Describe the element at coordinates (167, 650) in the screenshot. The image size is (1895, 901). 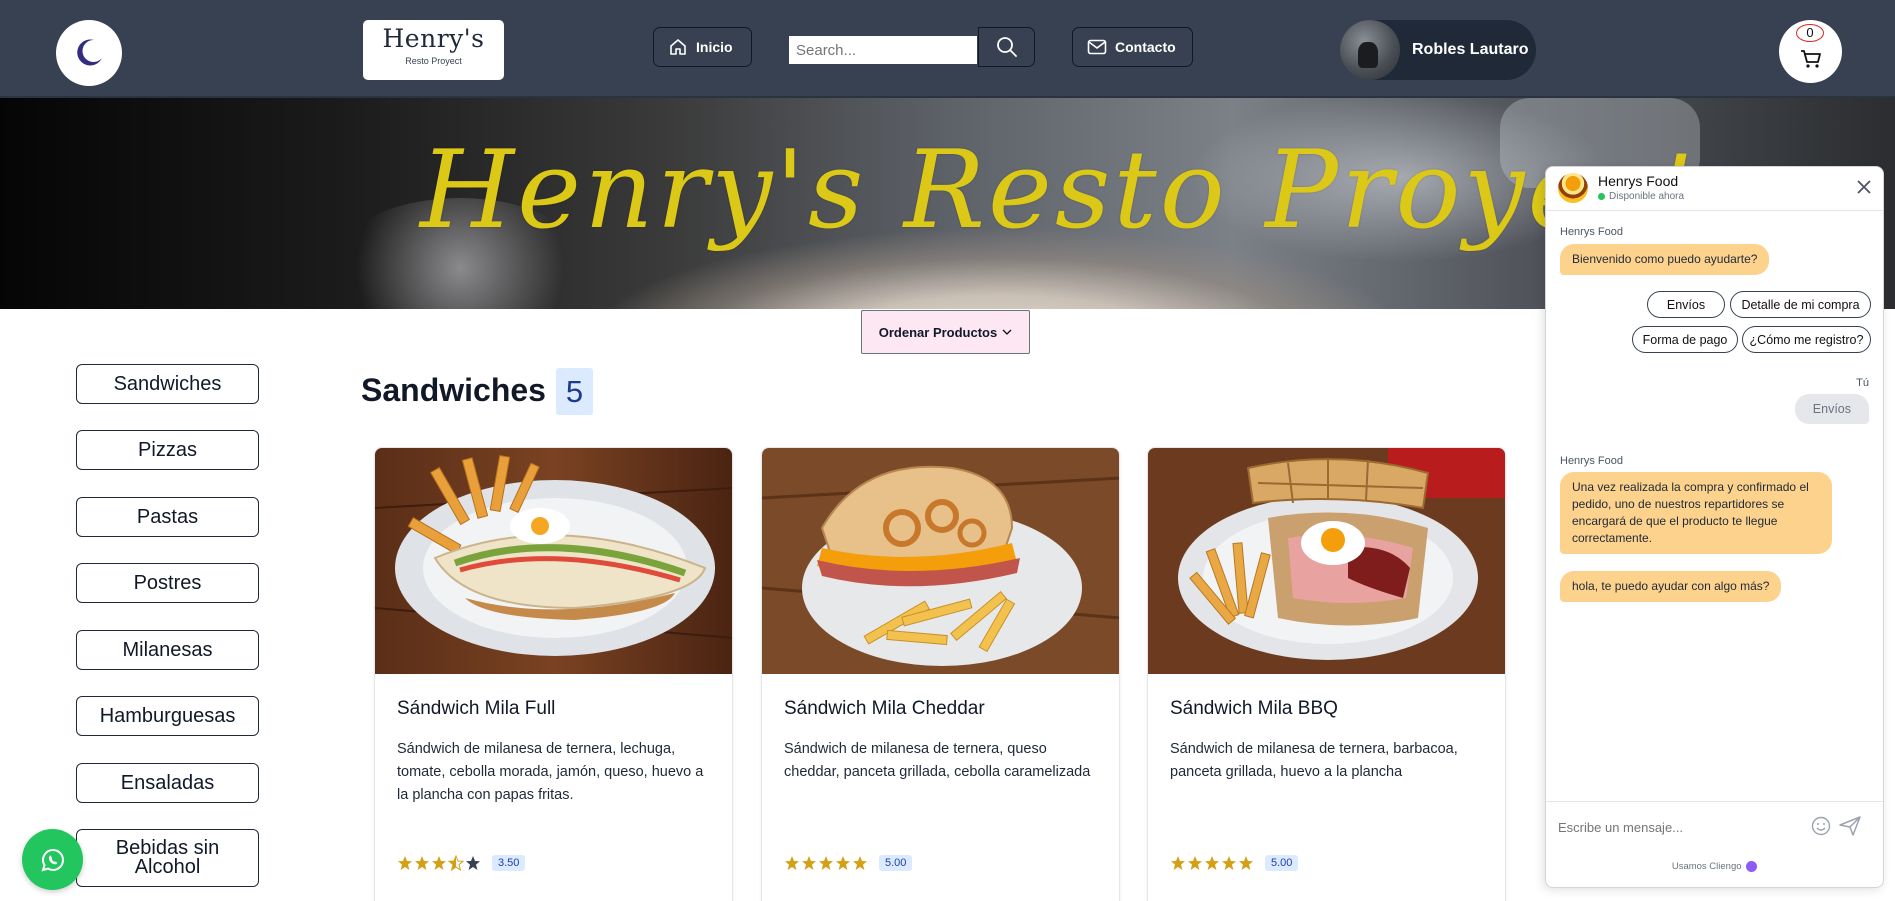
I see `category-milanesas: Milanesas` at that location.